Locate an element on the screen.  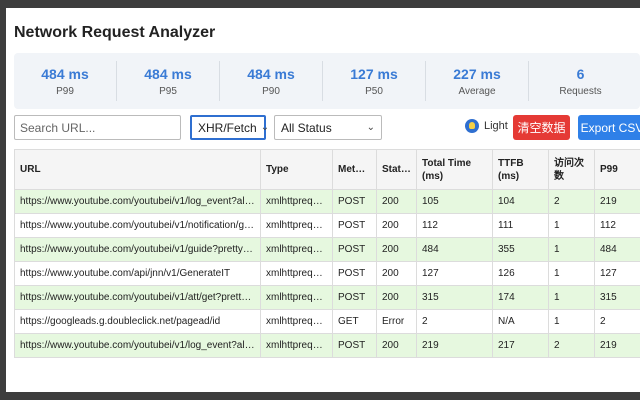
cell-ttfb: 111 is located at coordinates (520, 225).